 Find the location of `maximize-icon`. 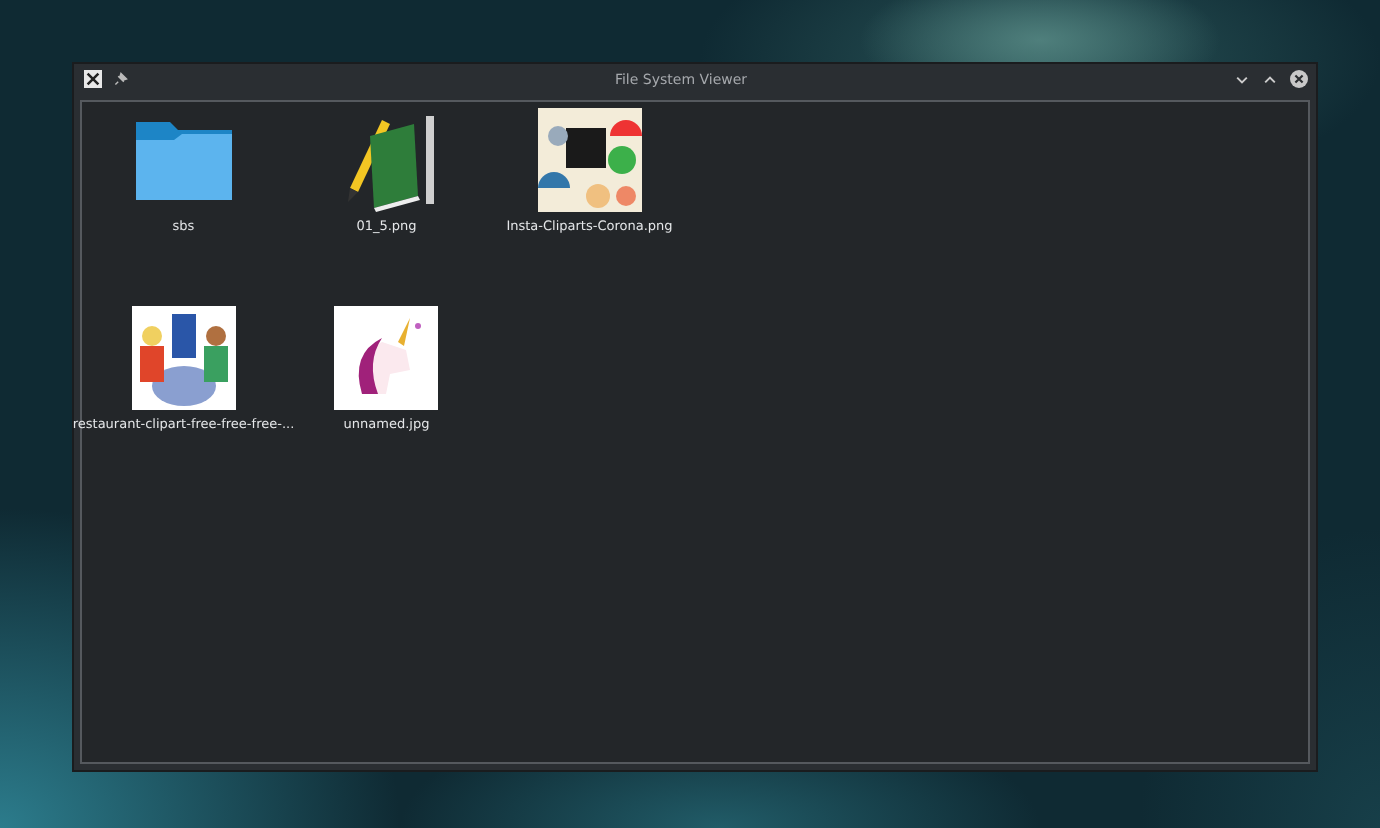

maximize-icon is located at coordinates (1270, 79).